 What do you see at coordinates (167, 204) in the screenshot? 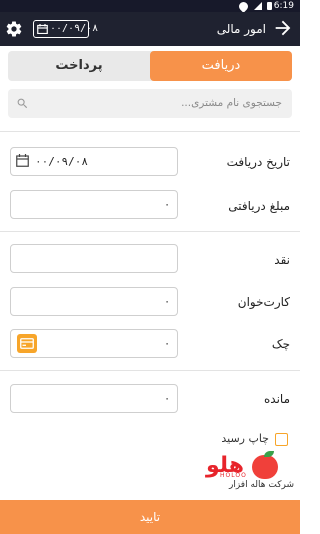
I see `received-amount-value: ۰` at bounding box center [167, 204].